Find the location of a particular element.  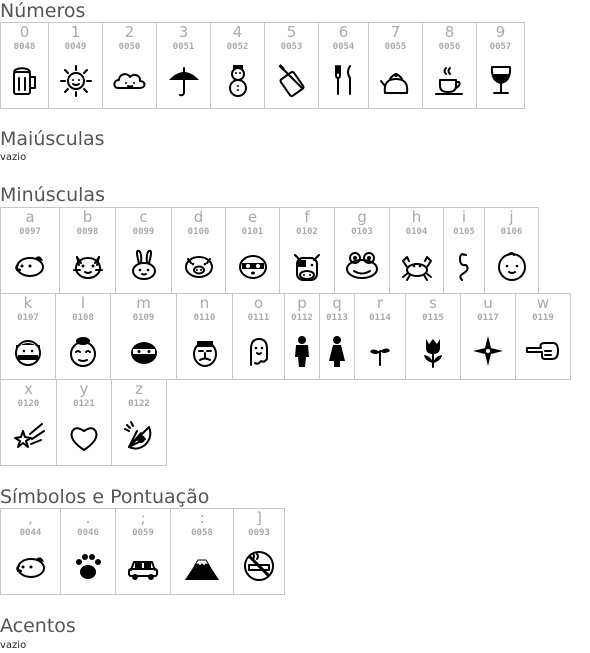

glyph-code: 0054 is located at coordinates (343, 47).